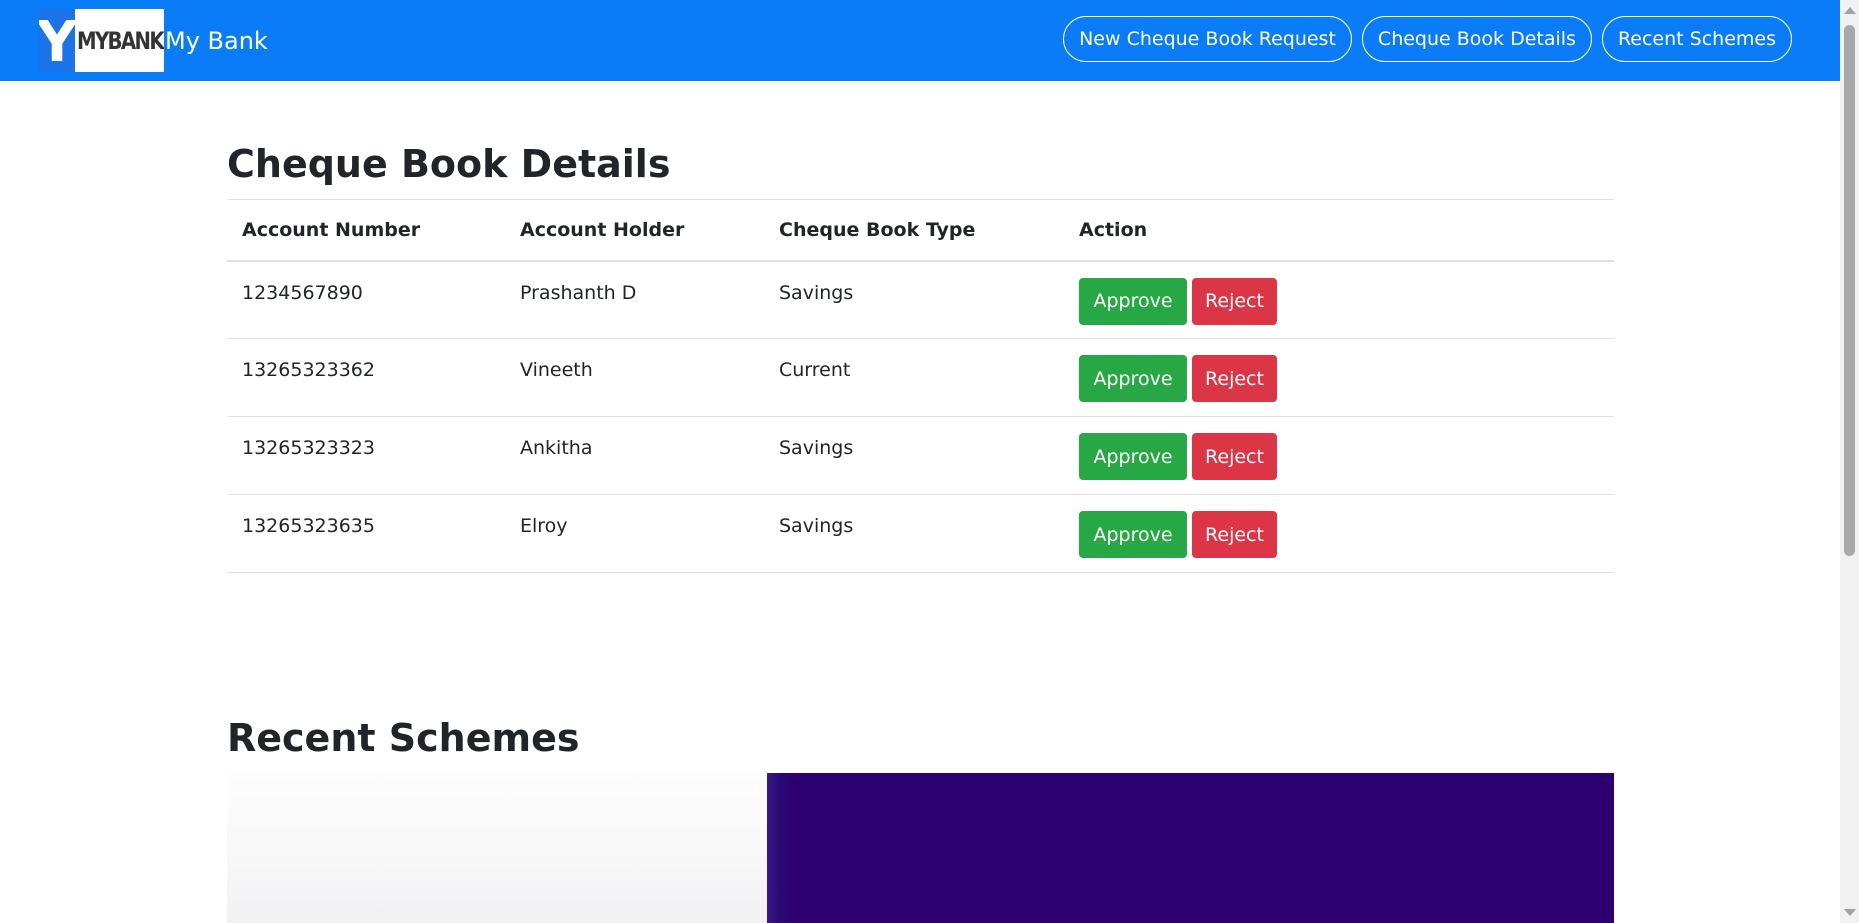  Describe the element at coordinates (403, 738) in the screenshot. I see `recent-schemes-heading: Recent Schemes` at that location.